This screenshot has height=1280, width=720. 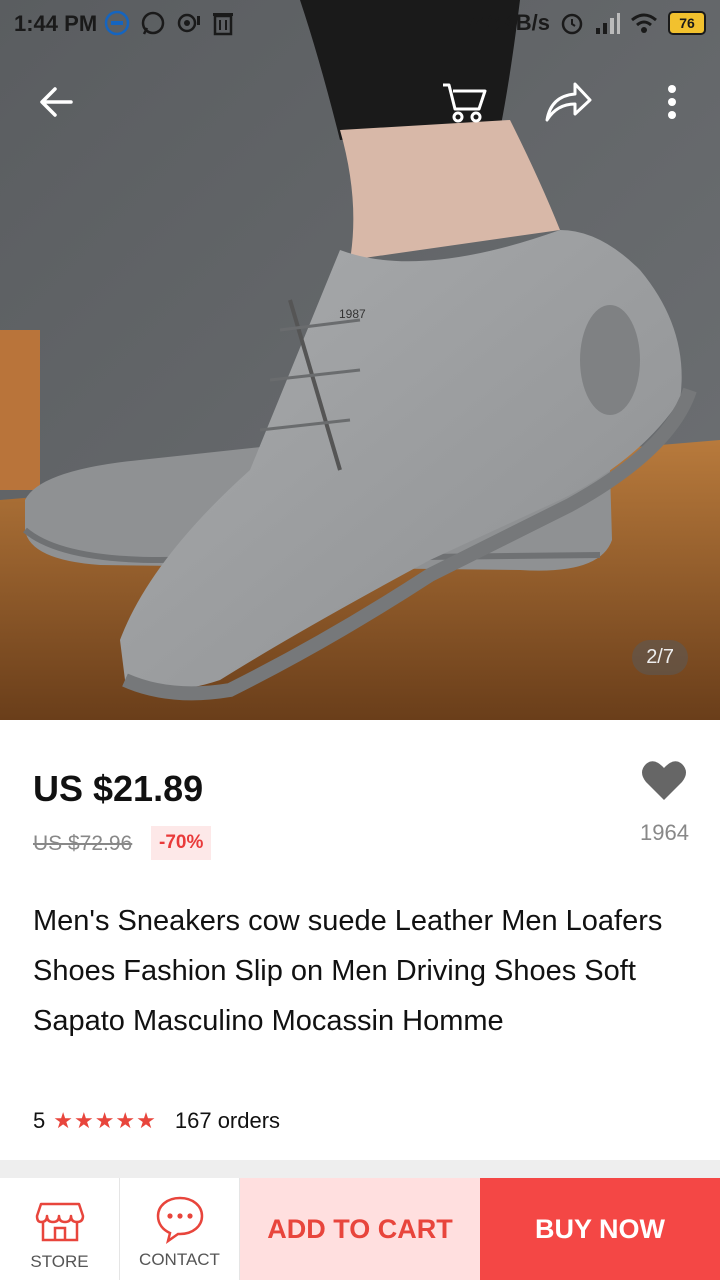 I want to click on network-speed: 743KB/s, so click(x=506, y=22).